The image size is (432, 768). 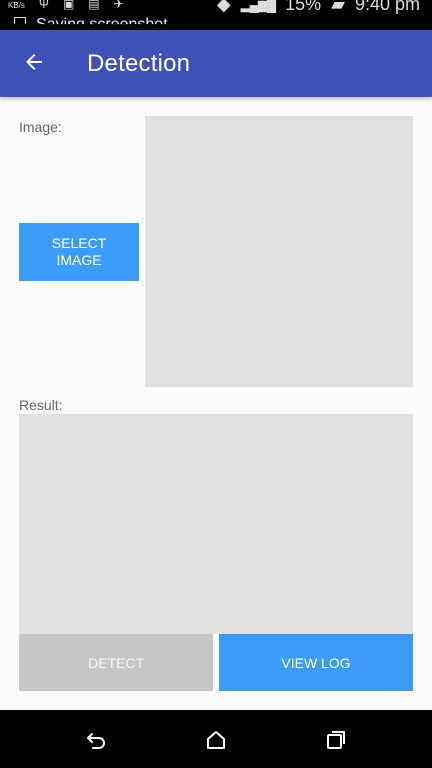 What do you see at coordinates (316, 662) in the screenshot?
I see `view-log-button: VIEW LOG` at bounding box center [316, 662].